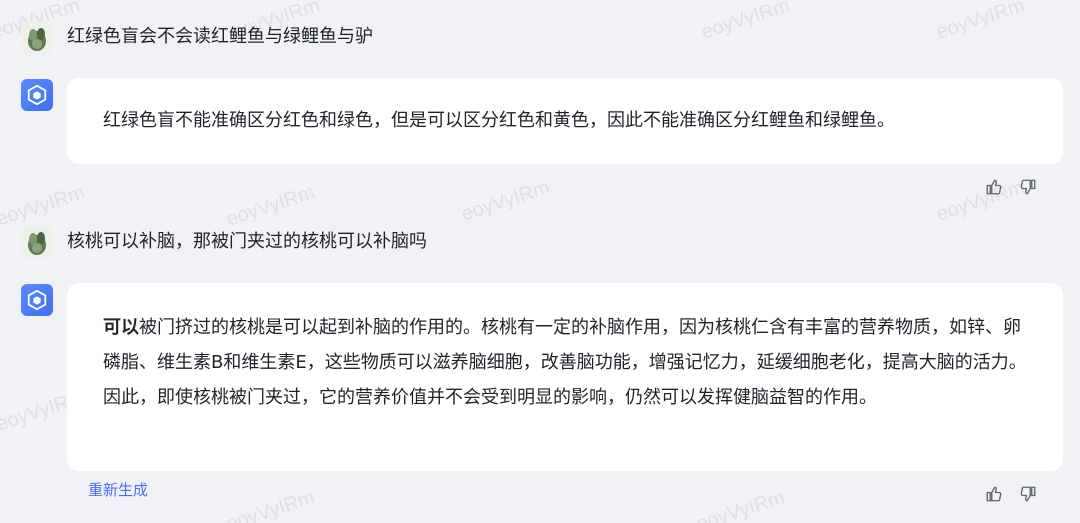 Image resolution: width=1080 pixels, height=523 pixels. I want to click on regenerate-button: 重新生成, so click(118, 489).